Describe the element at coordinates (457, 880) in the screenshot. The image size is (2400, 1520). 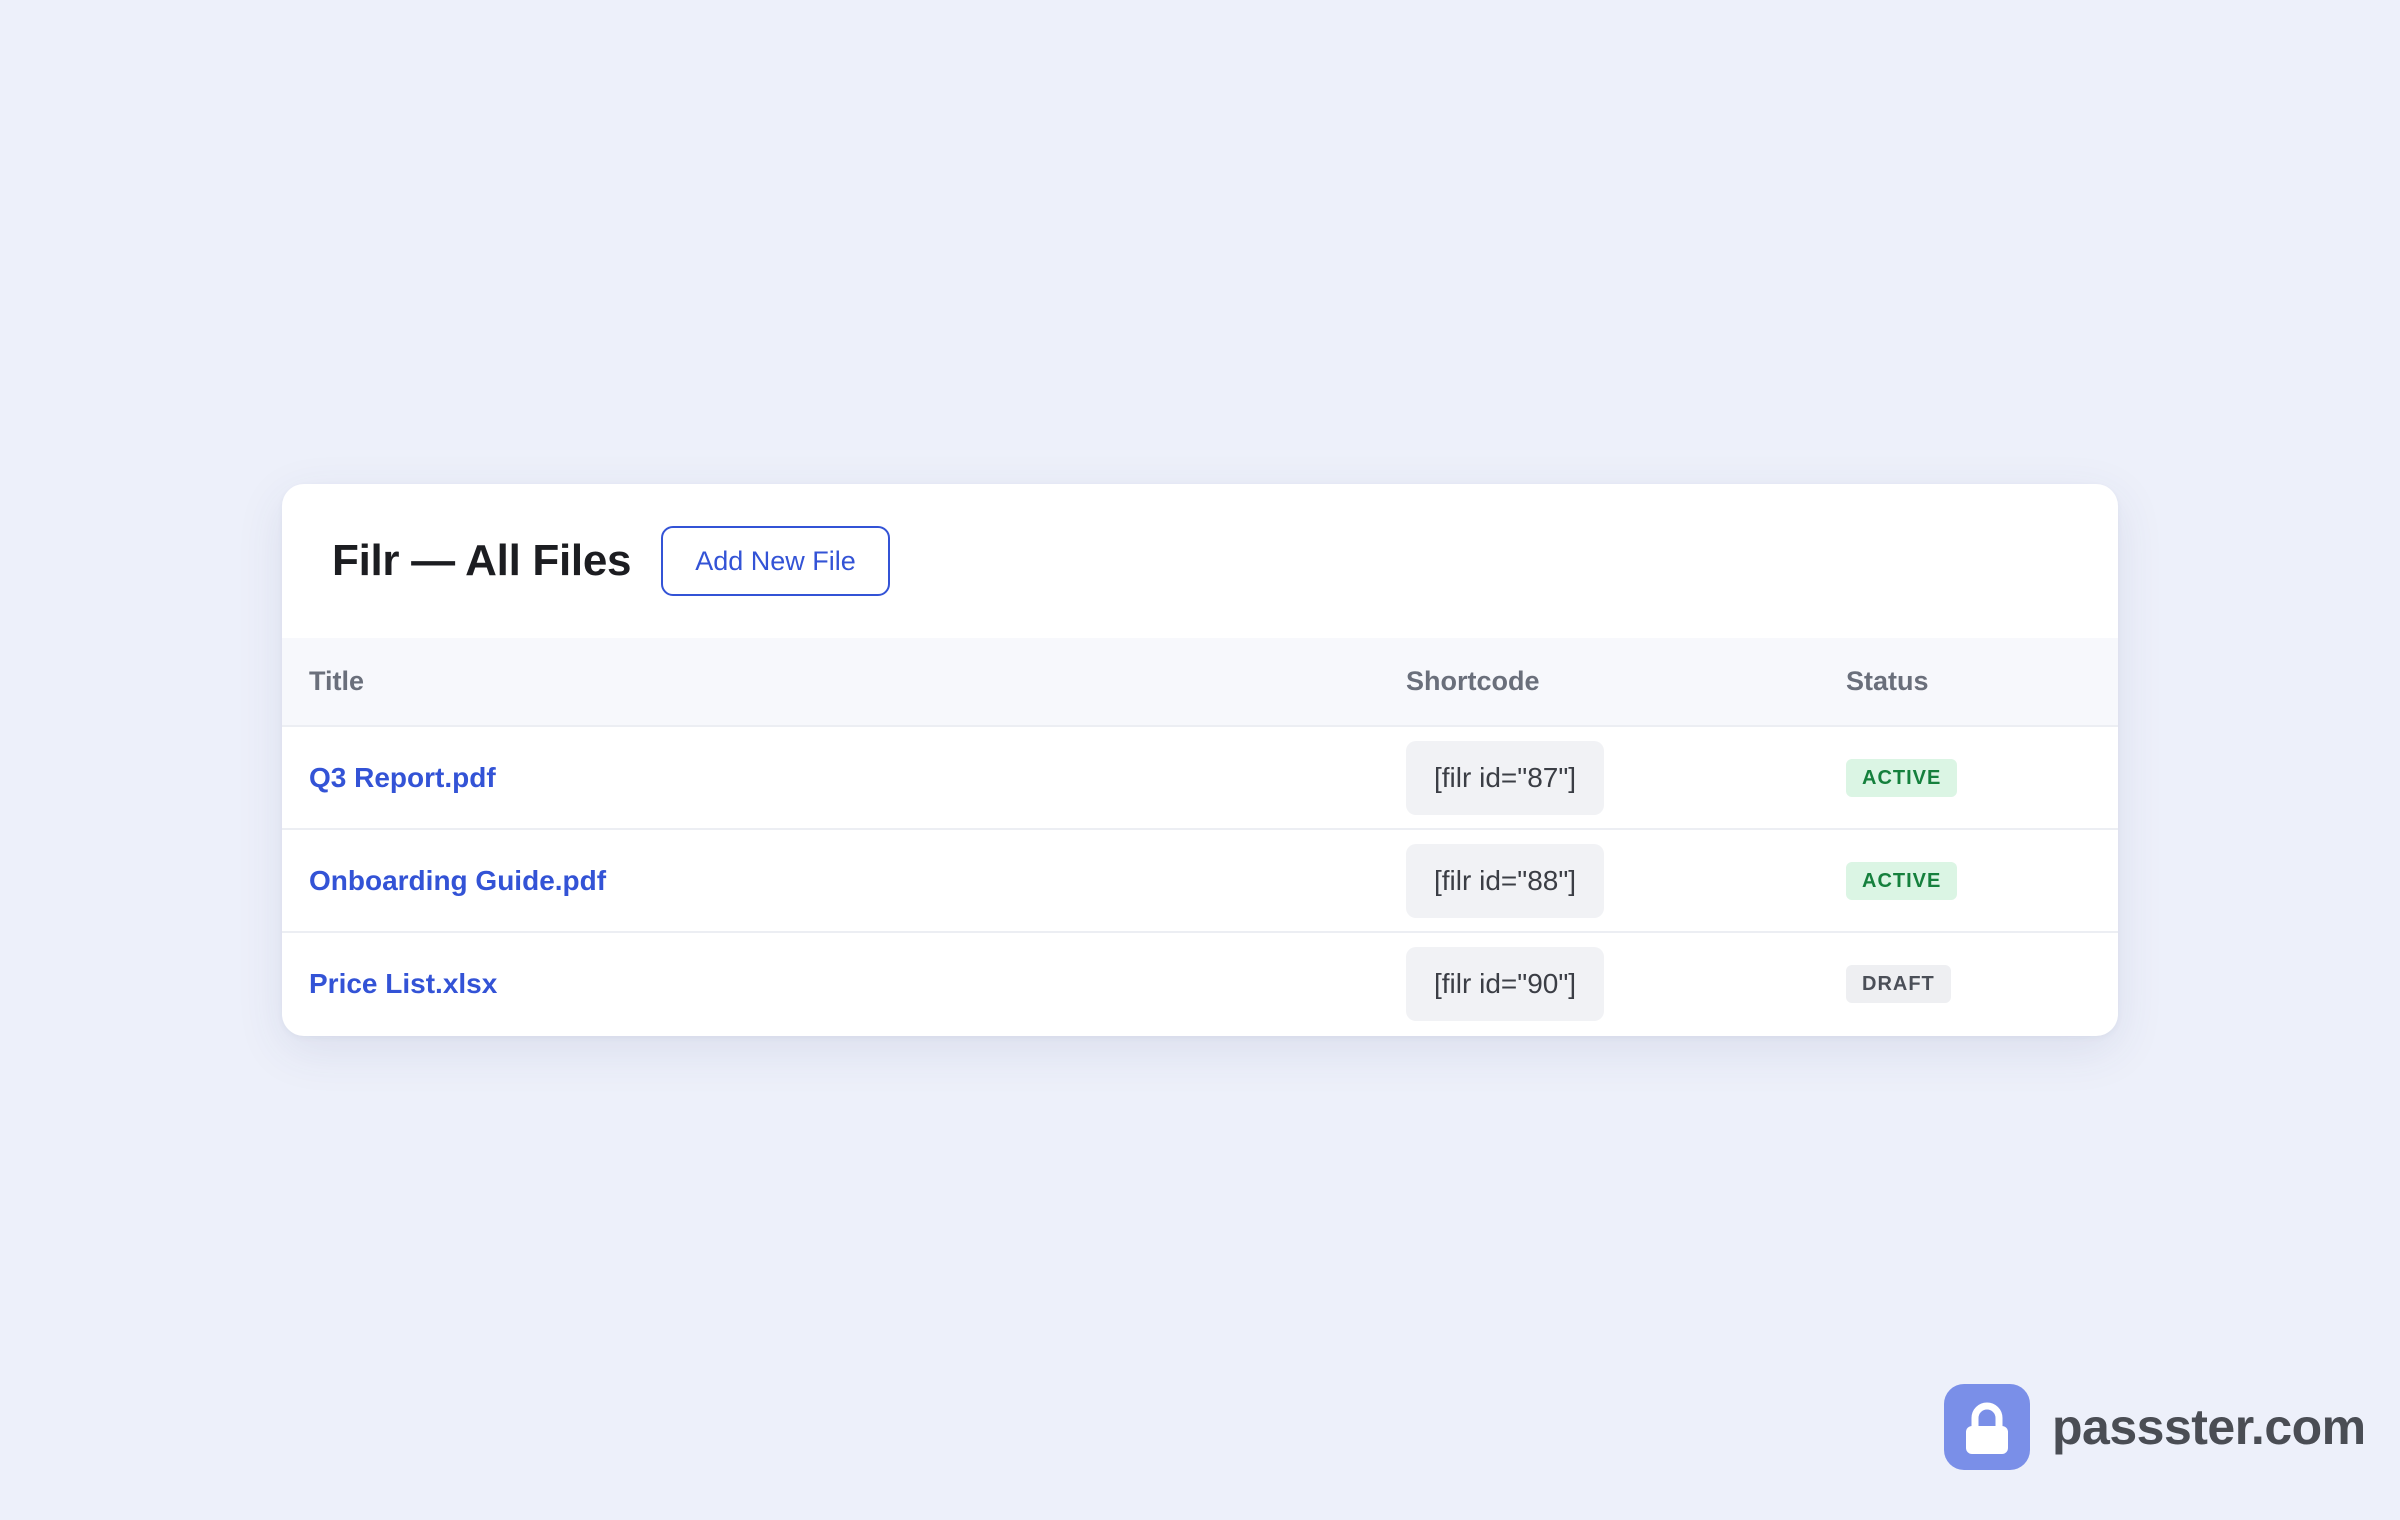
I see `file-title-link: Onboarding Guide.pdf` at that location.